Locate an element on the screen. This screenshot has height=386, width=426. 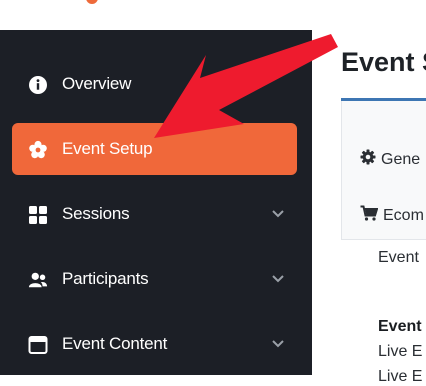
settings-flower-icon is located at coordinates (38, 150).